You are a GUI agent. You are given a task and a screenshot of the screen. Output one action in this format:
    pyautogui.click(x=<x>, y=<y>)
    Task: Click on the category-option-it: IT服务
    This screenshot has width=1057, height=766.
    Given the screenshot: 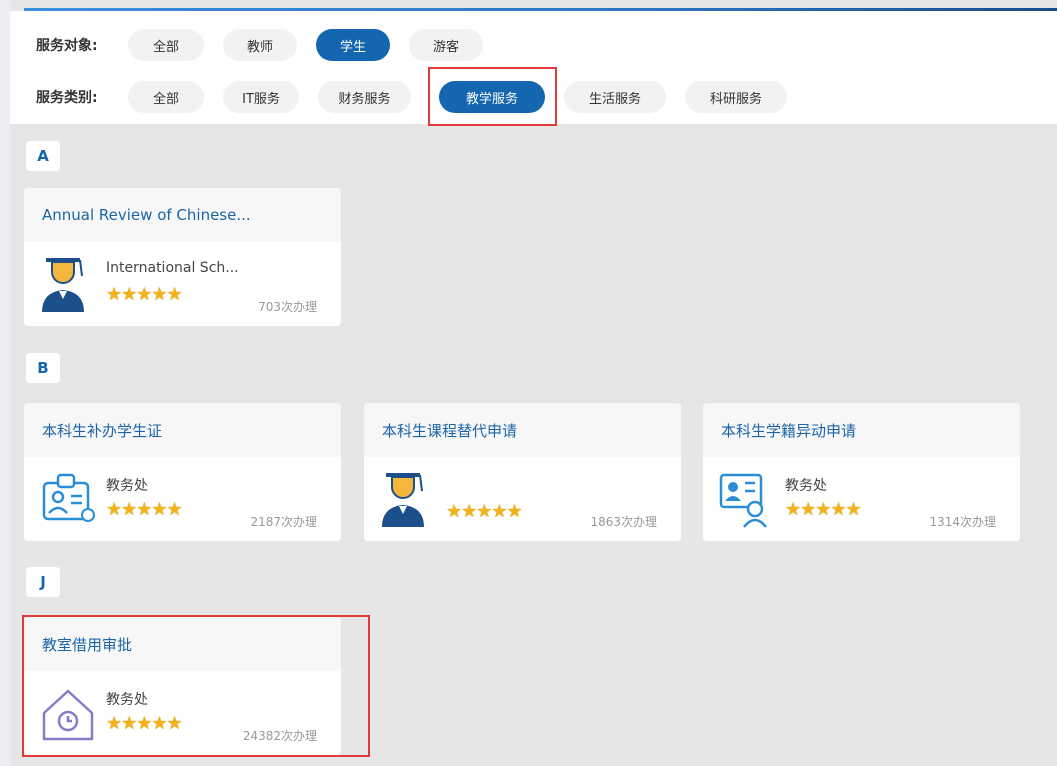 What is the action you would take?
    pyautogui.click(x=261, y=97)
    